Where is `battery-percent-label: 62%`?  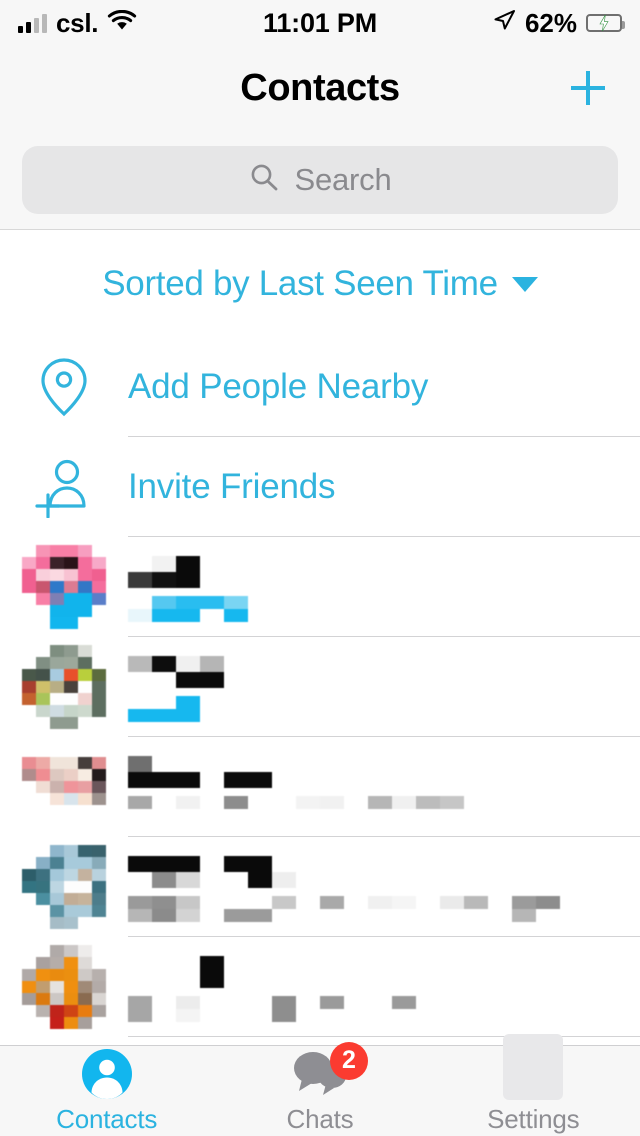 battery-percent-label: 62% is located at coordinates (550, 22).